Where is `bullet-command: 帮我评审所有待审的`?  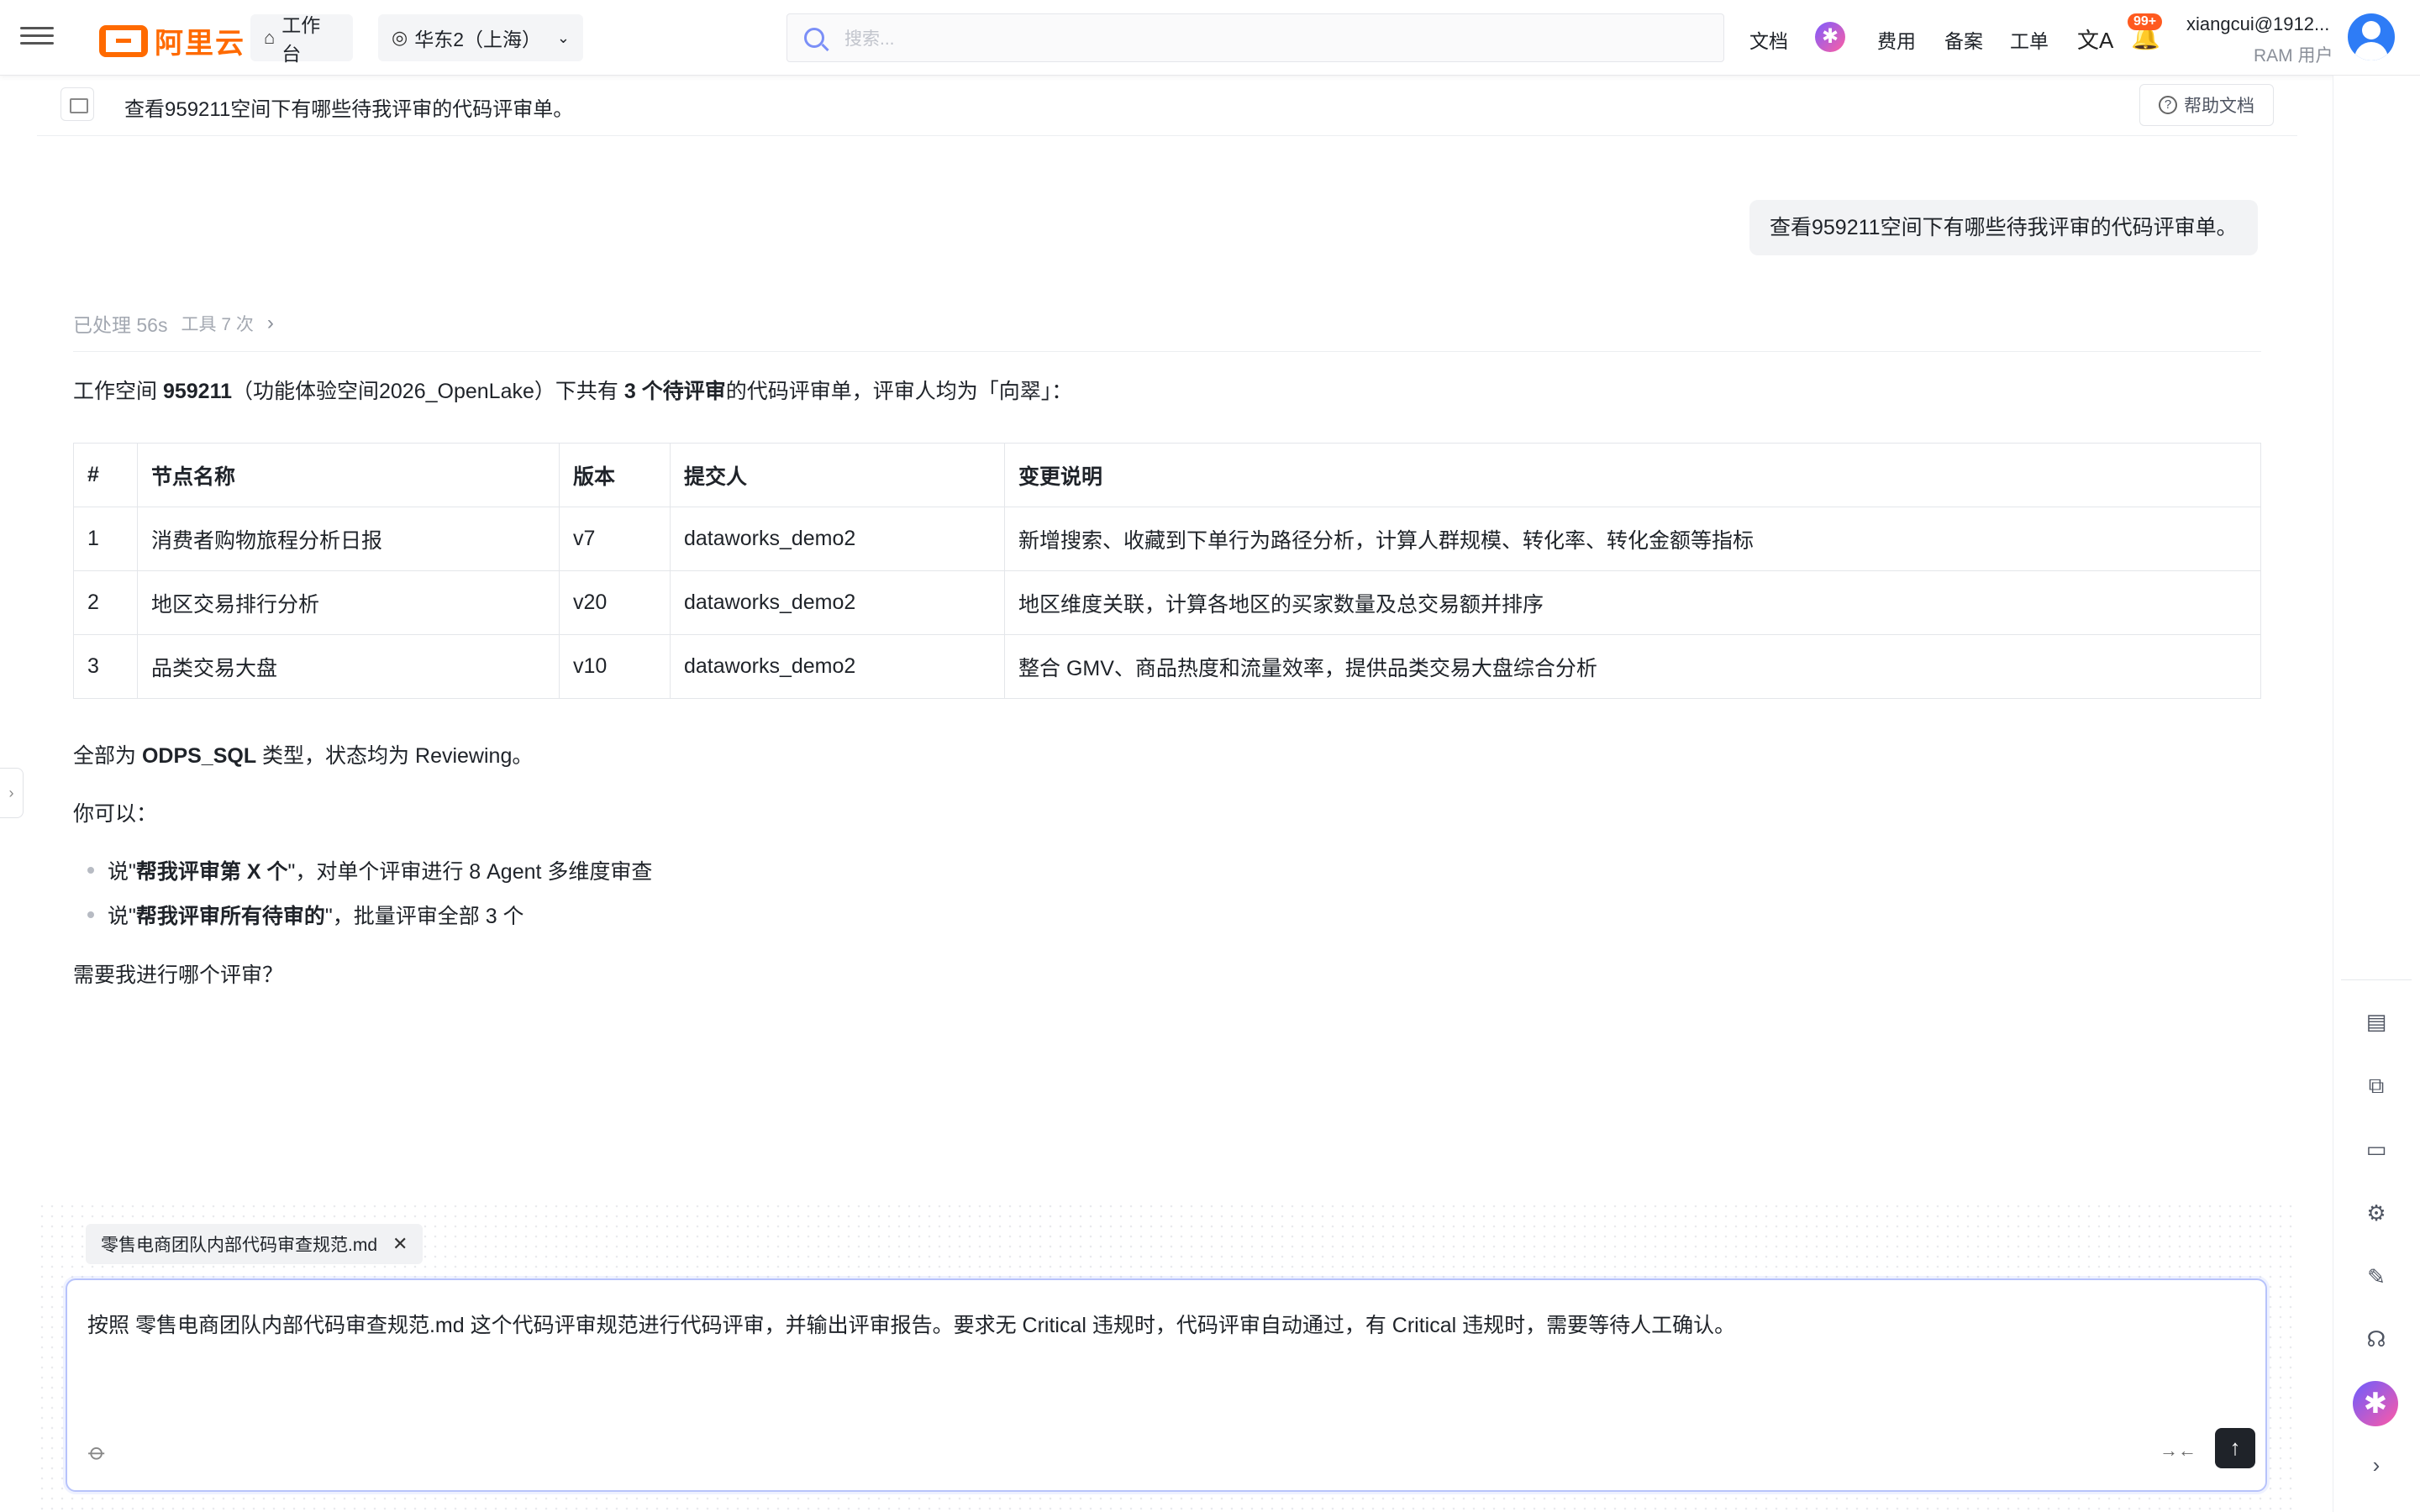
bullet-command: 帮我评审所有待审的 is located at coordinates (230, 916).